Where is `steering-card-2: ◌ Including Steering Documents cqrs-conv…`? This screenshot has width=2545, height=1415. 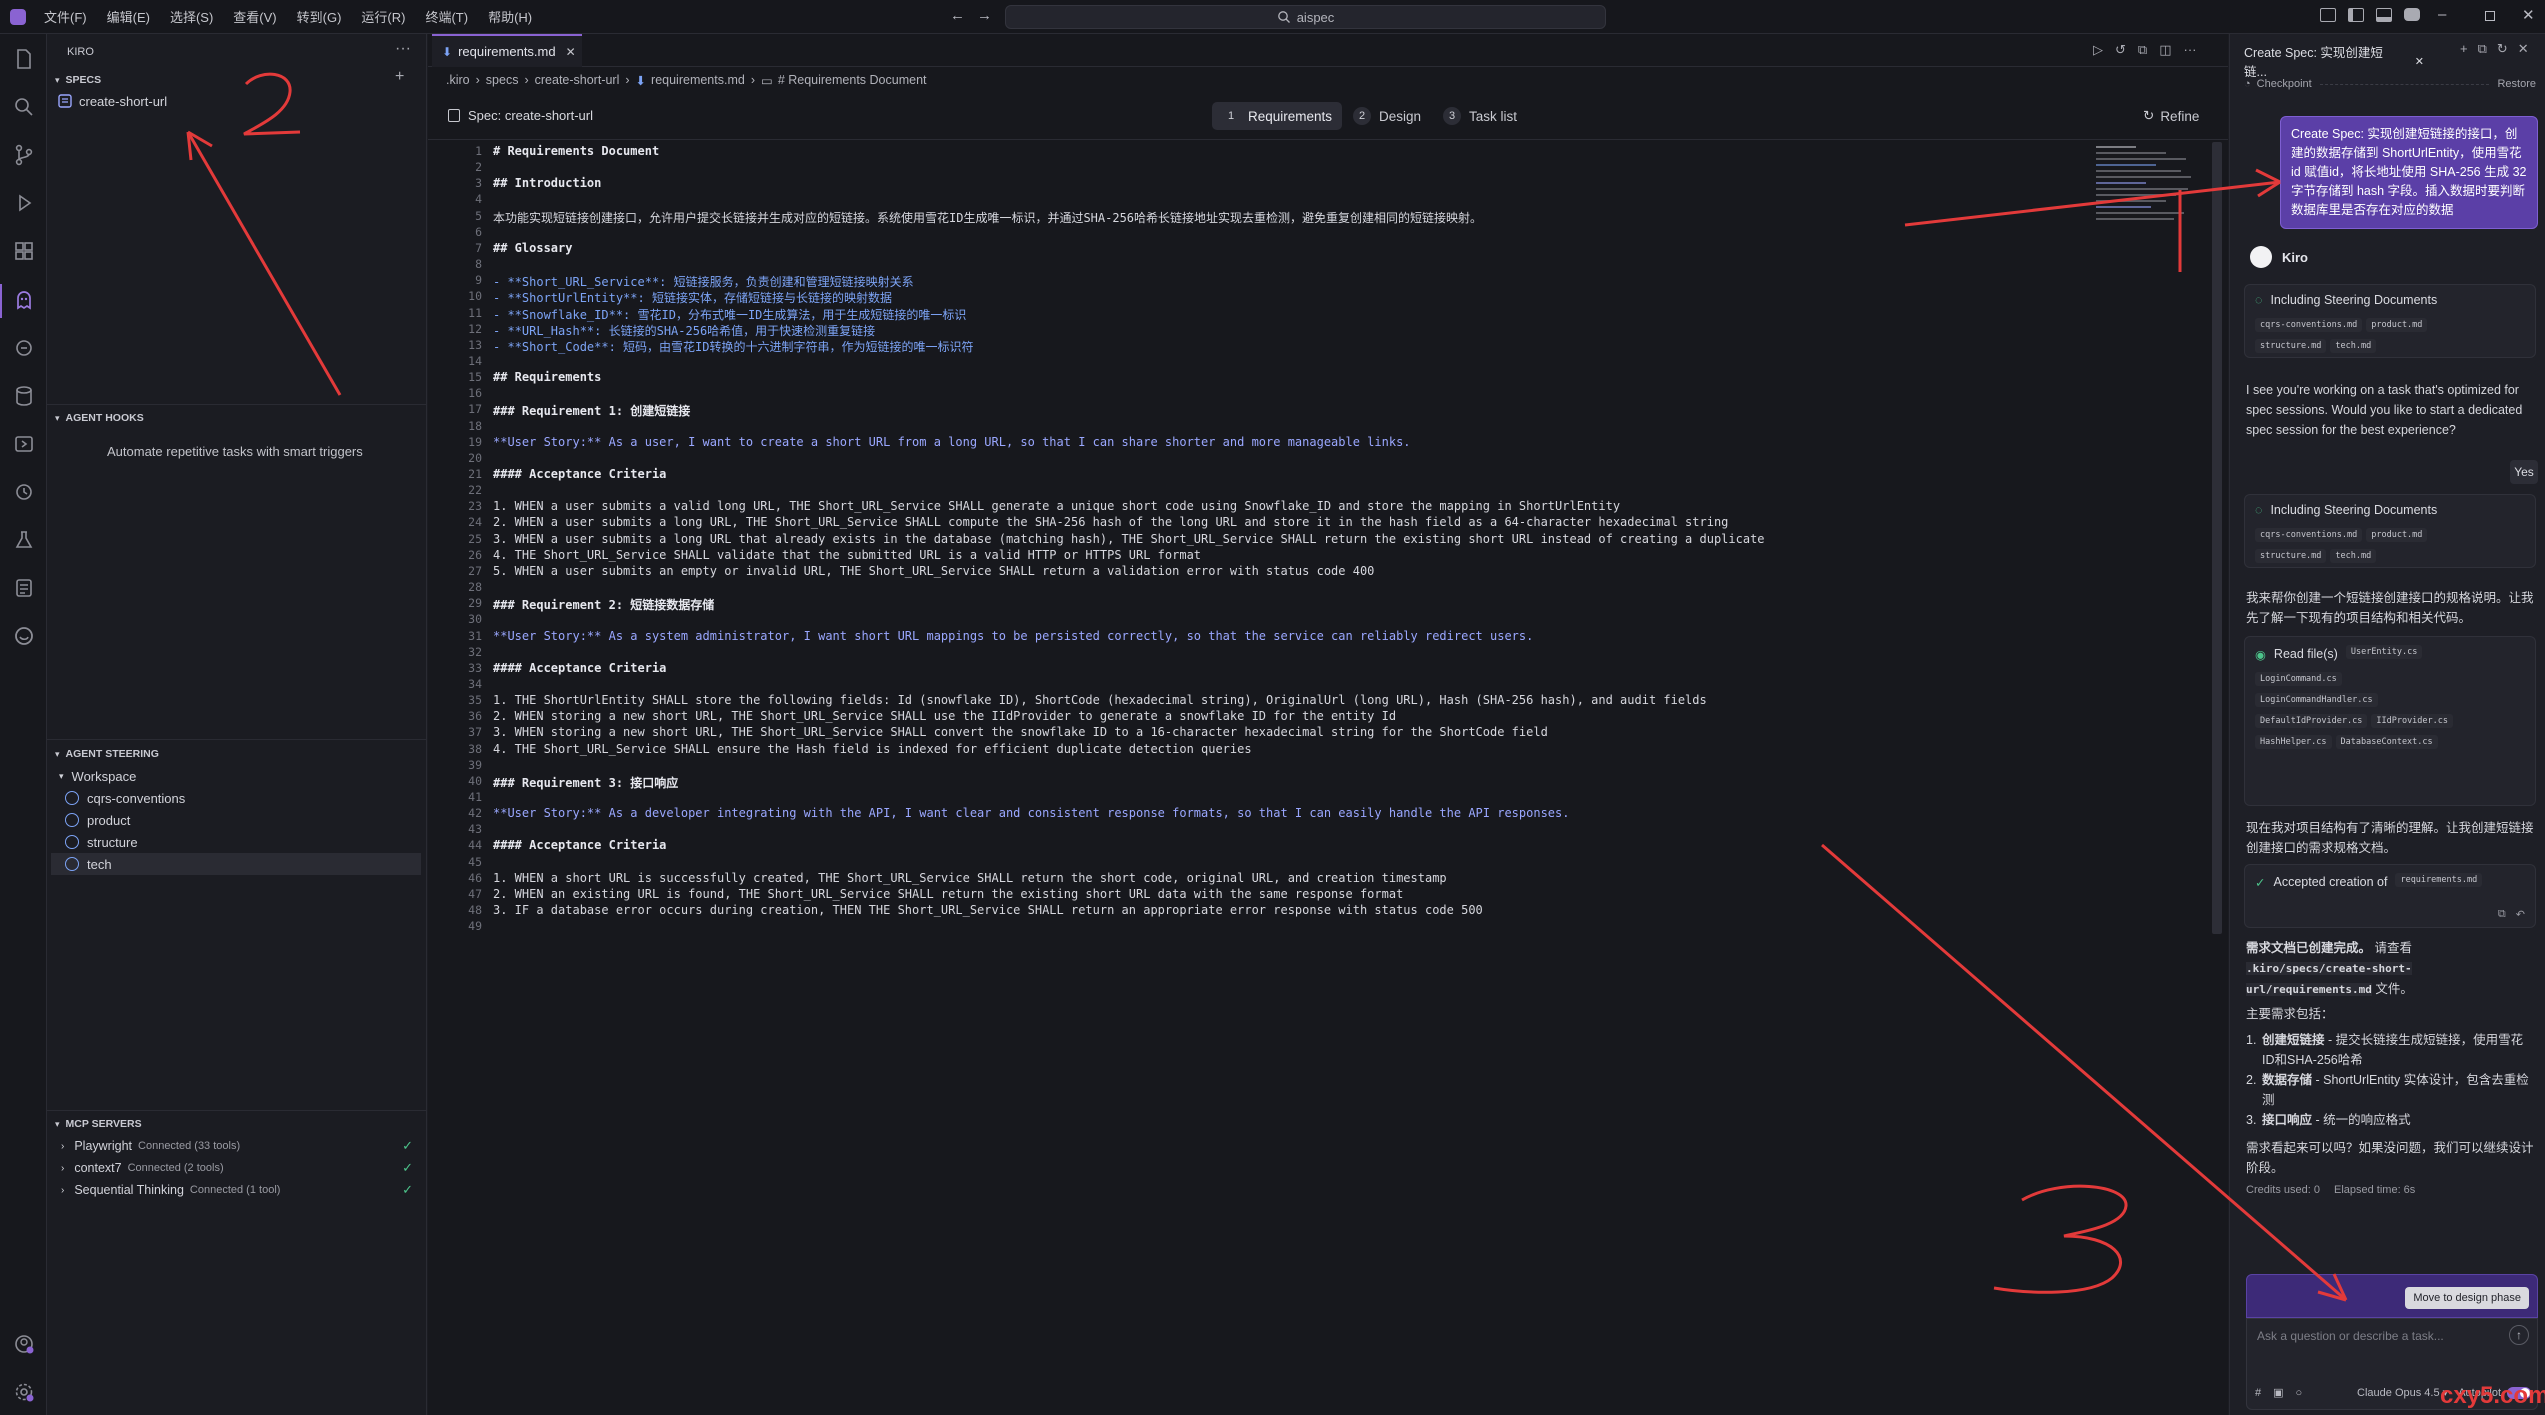
steering-card-2: ◌ Including Steering Documents cqrs-conv… is located at coordinates (2390, 531).